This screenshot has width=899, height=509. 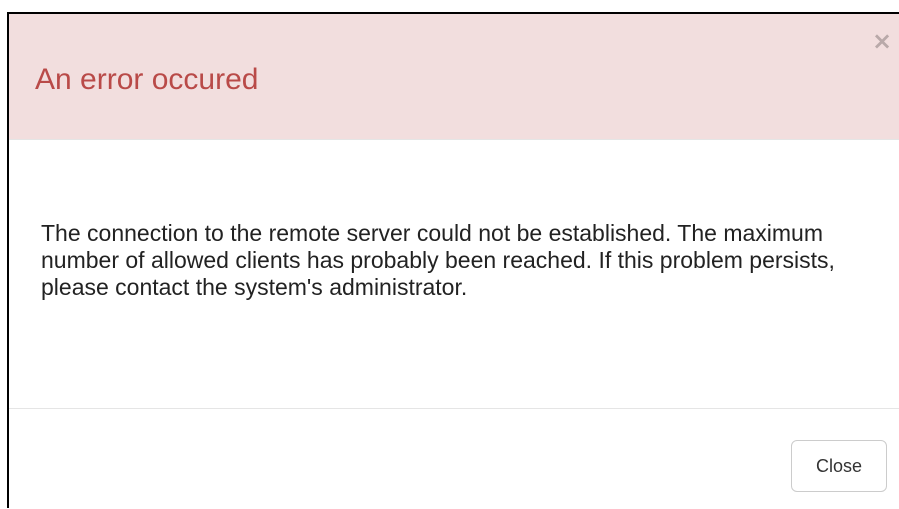 What do you see at coordinates (147, 79) in the screenshot?
I see `modal-title: An error occured` at bounding box center [147, 79].